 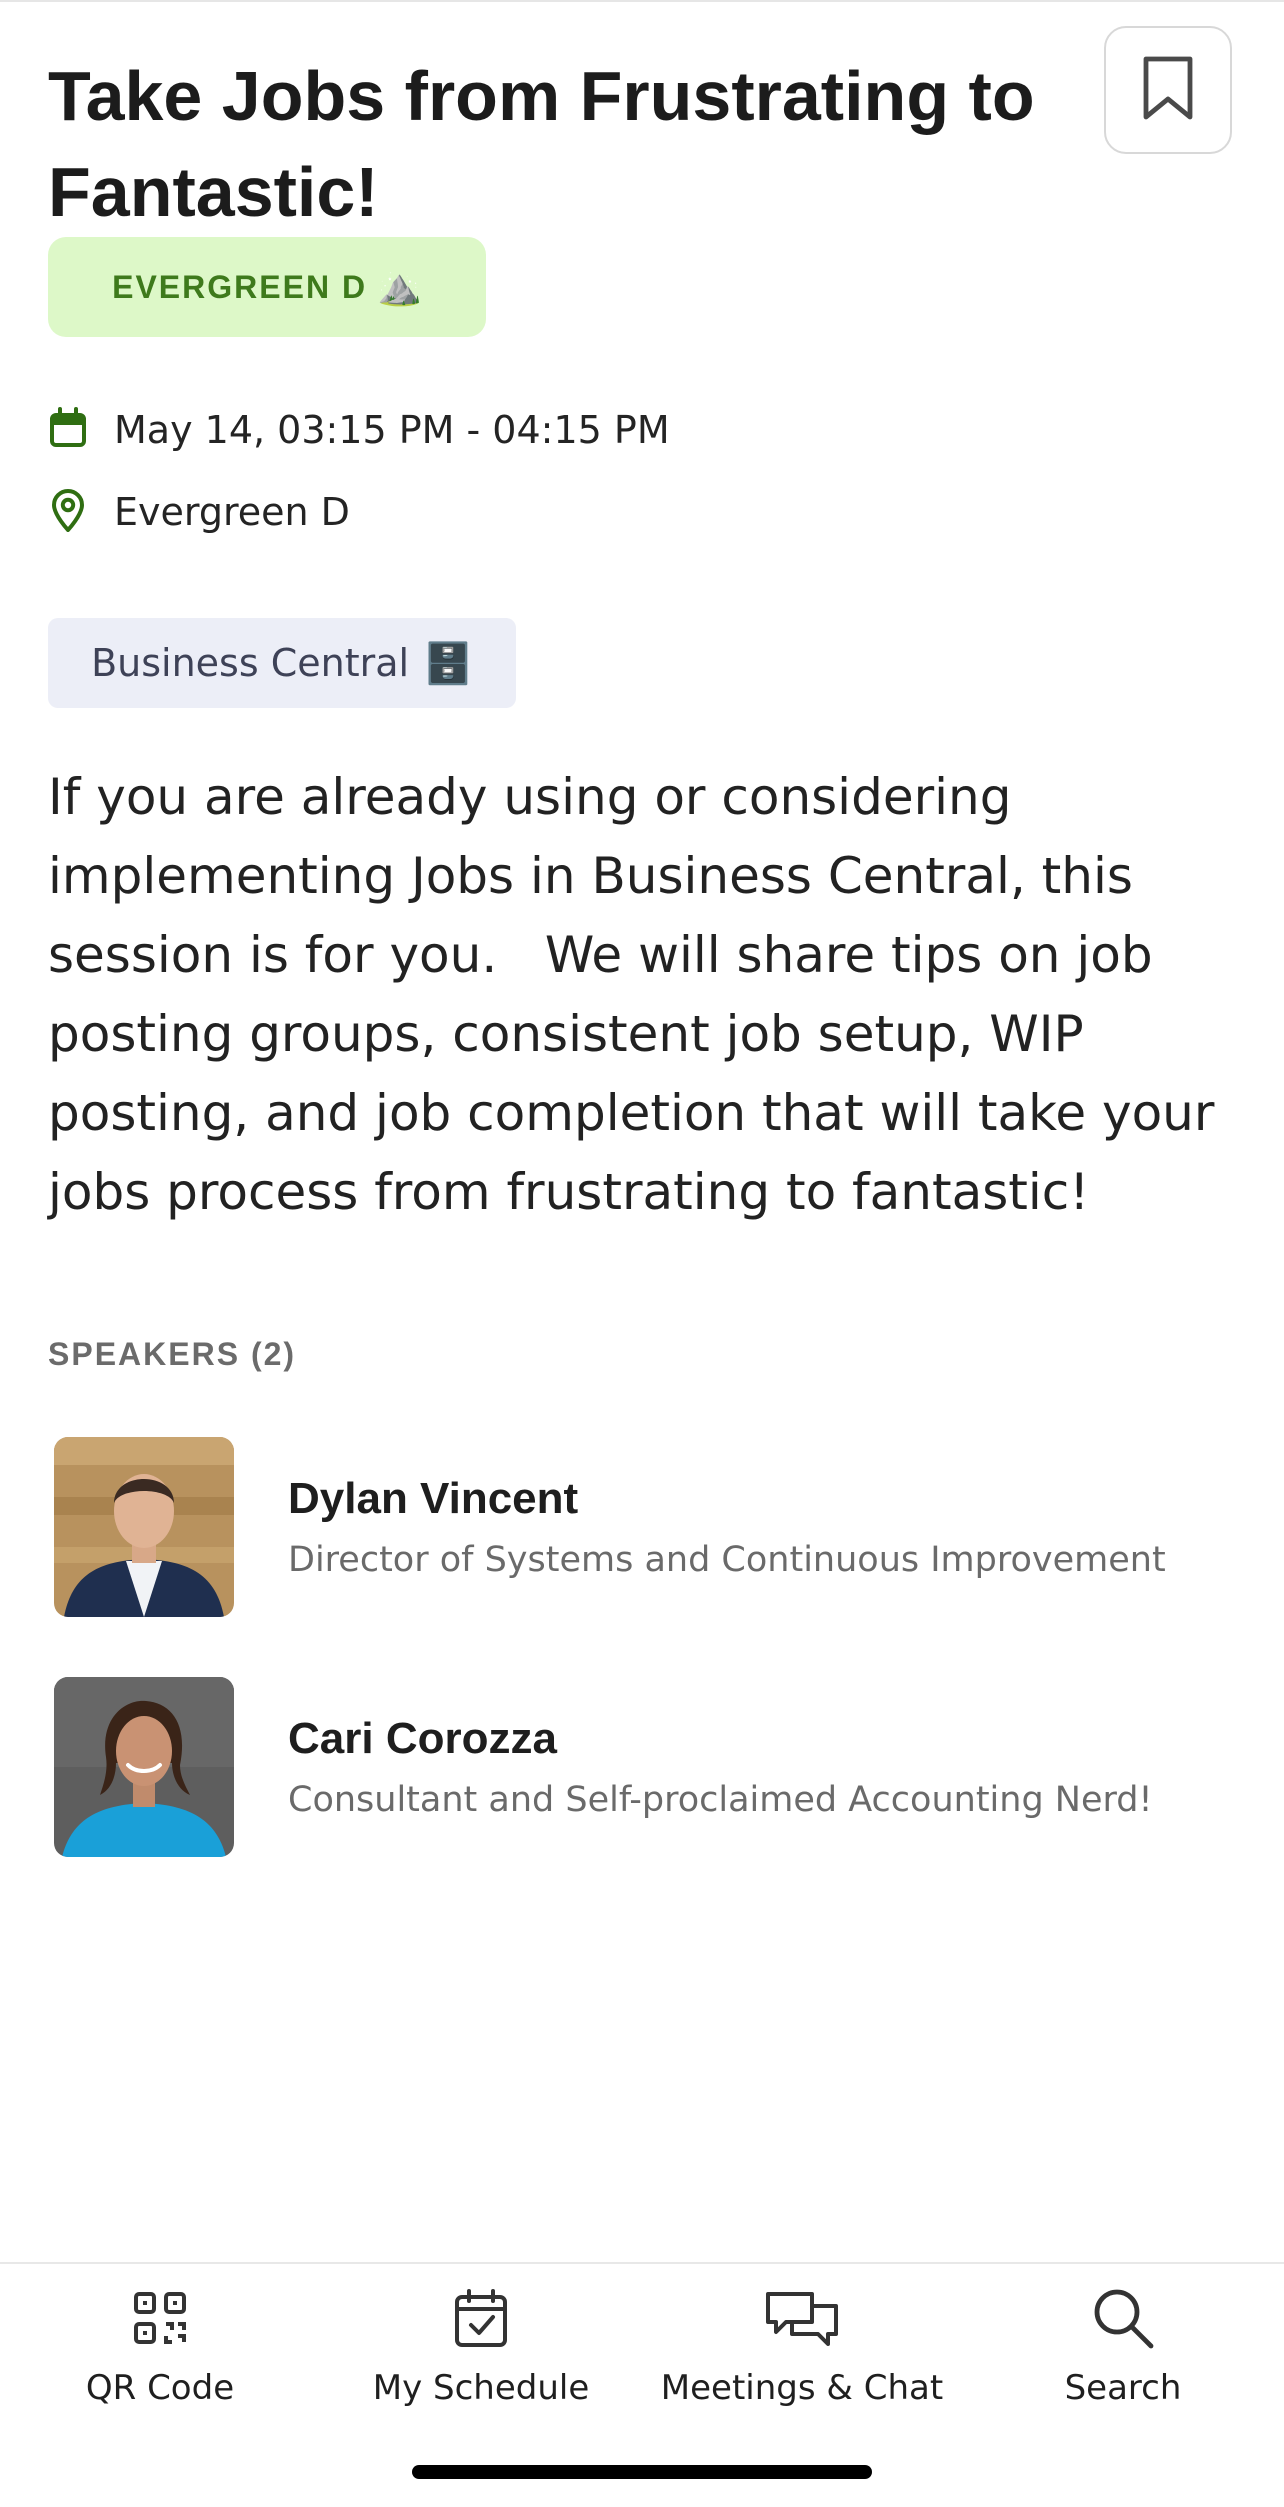 What do you see at coordinates (481, 2388) in the screenshot?
I see `tab-label: My Schedule` at bounding box center [481, 2388].